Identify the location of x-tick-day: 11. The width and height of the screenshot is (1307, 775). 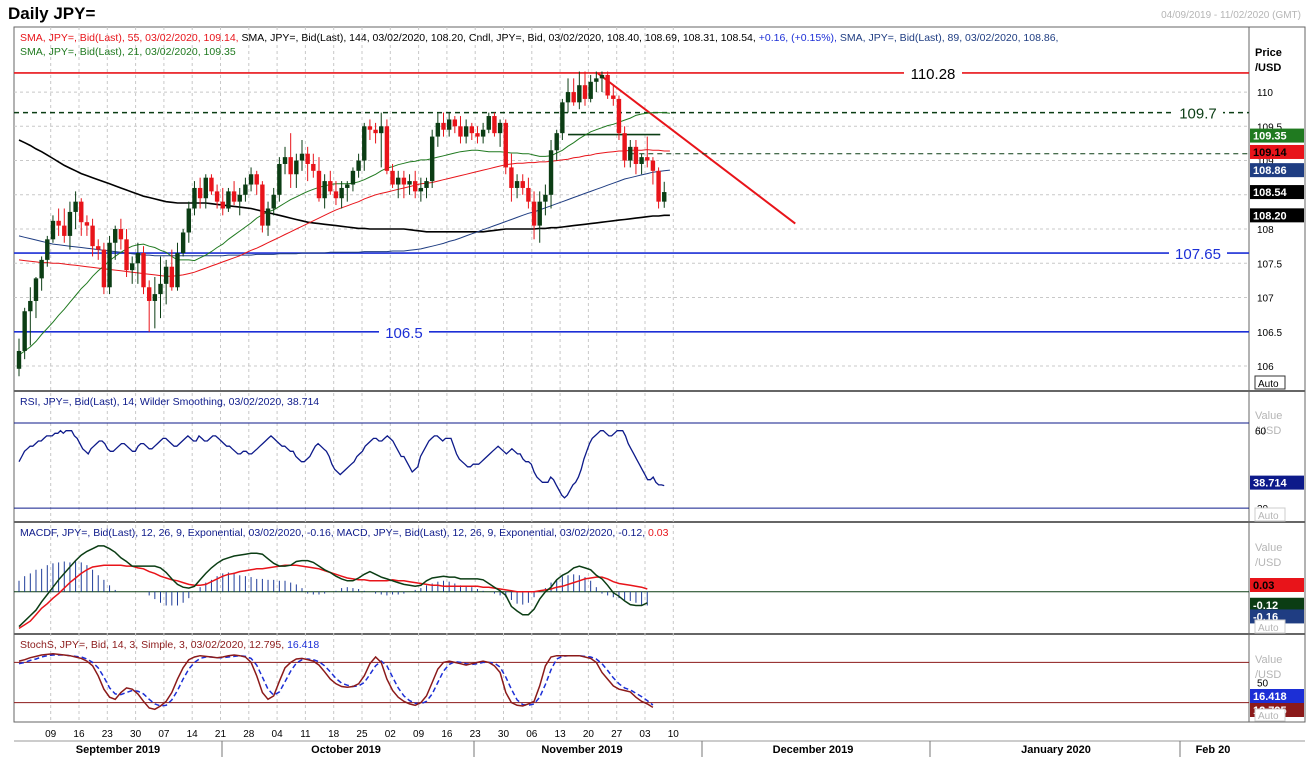
(305, 734).